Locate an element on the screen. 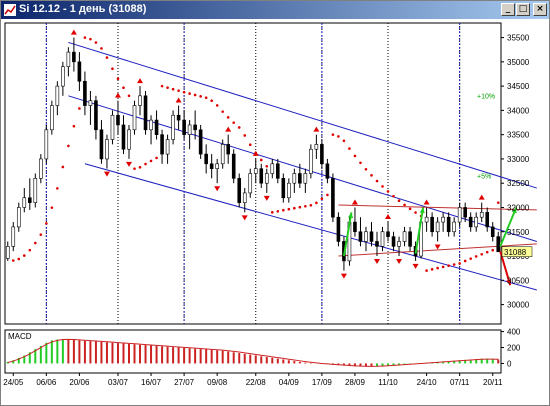  date-tick-label: 09/08 is located at coordinates (217, 382).